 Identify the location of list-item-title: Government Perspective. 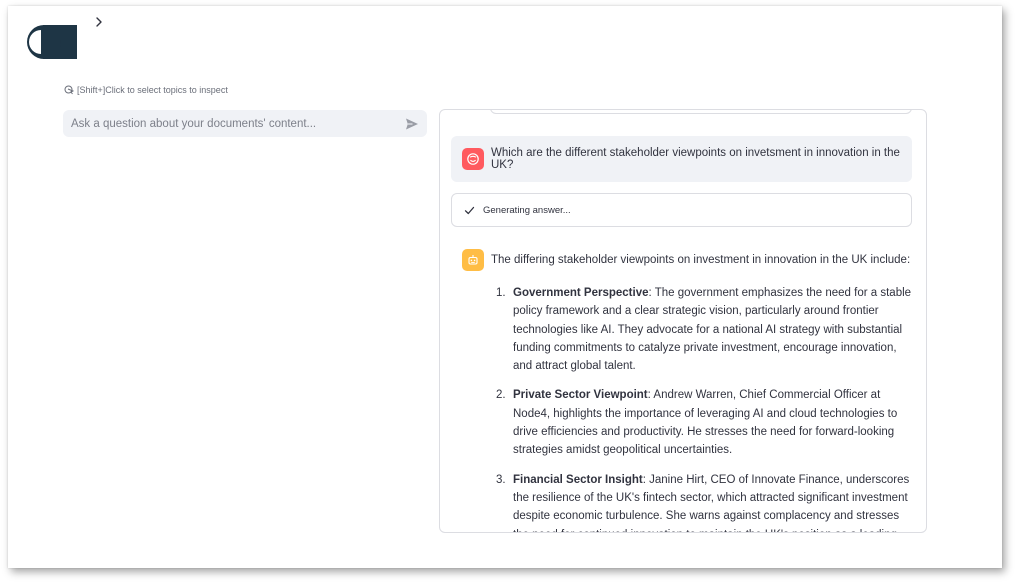
(581, 293).